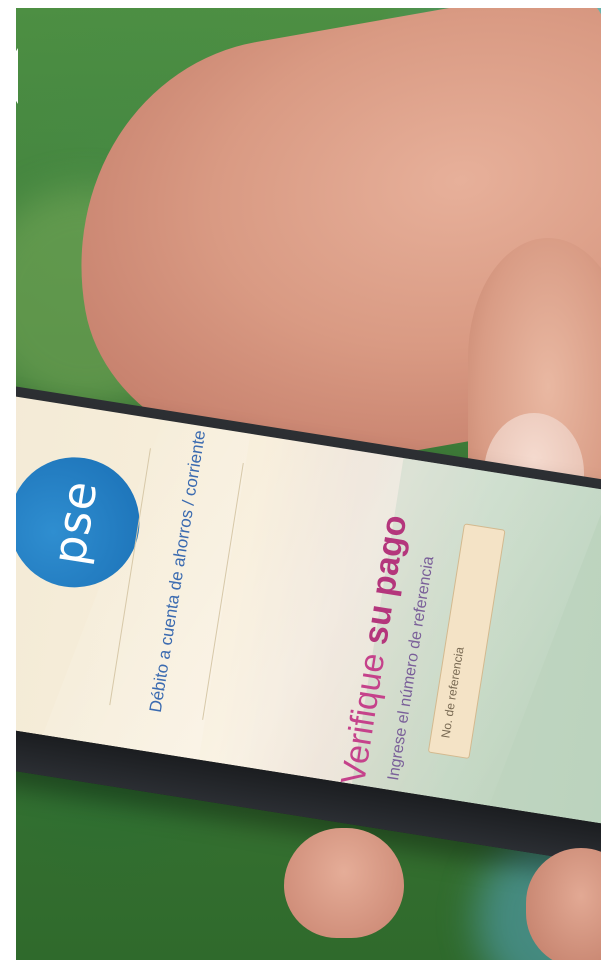 The width and height of the screenshot is (601, 960). What do you see at coordinates (74, 522) in the screenshot?
I see `pse-logo-text: pse` at bounding box center [74, 522].